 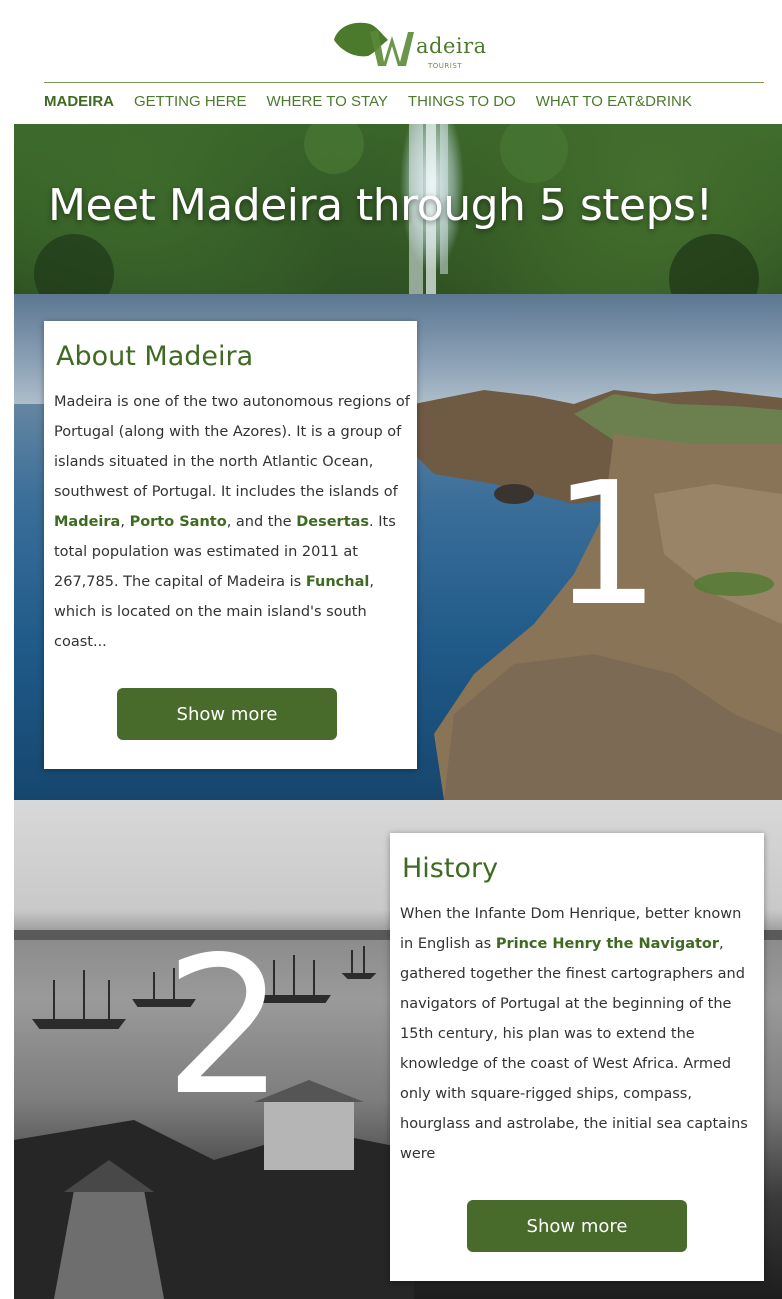 I want to click on logo-subtitle: TOURIST, so click(x=445, y=66).